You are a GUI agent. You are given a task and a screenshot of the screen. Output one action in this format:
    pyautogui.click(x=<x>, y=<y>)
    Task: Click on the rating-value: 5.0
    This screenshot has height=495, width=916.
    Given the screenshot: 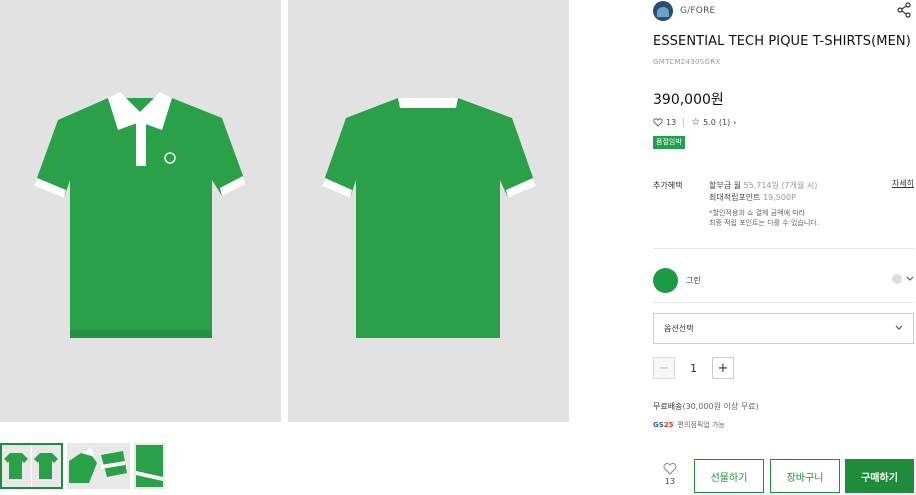 What is the action you would take?
    pyautogui.click(x=709, y=122)
    